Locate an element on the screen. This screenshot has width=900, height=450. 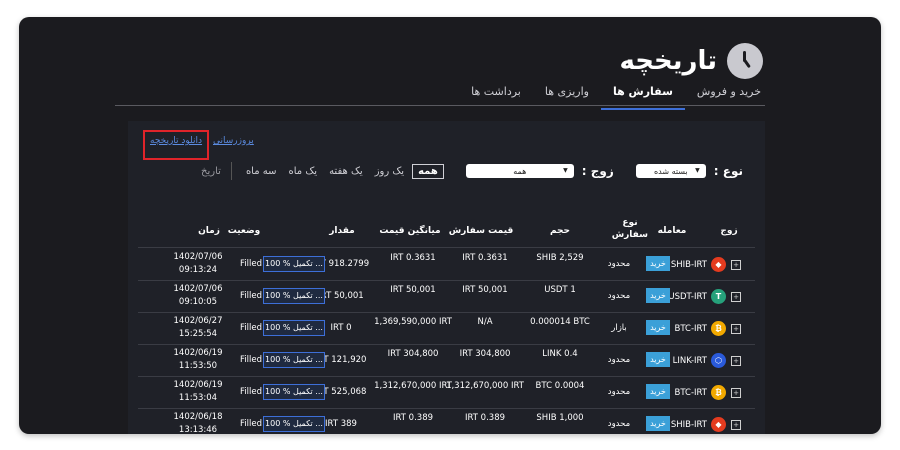
pair-filter-label: زوج : is located at coordinates (597, 171).